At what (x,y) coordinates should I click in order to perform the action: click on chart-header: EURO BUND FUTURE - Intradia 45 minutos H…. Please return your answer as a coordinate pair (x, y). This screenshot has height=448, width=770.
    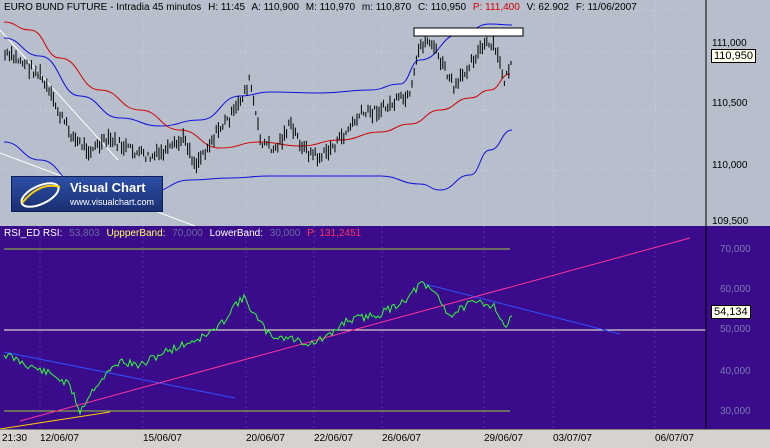
    Looking at the image, I should click on (322, 7).